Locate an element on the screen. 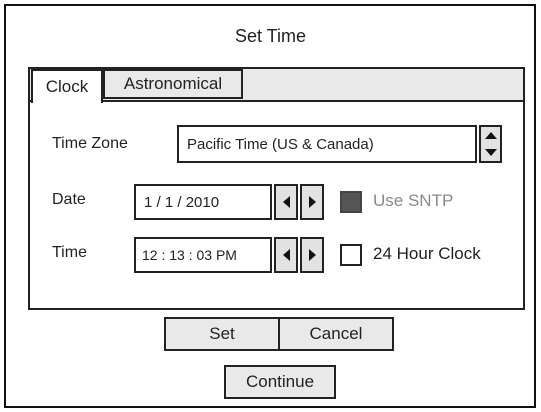 This screenshot has height=412, width=541. timezone-spinner is located at coordinates (490, 144).